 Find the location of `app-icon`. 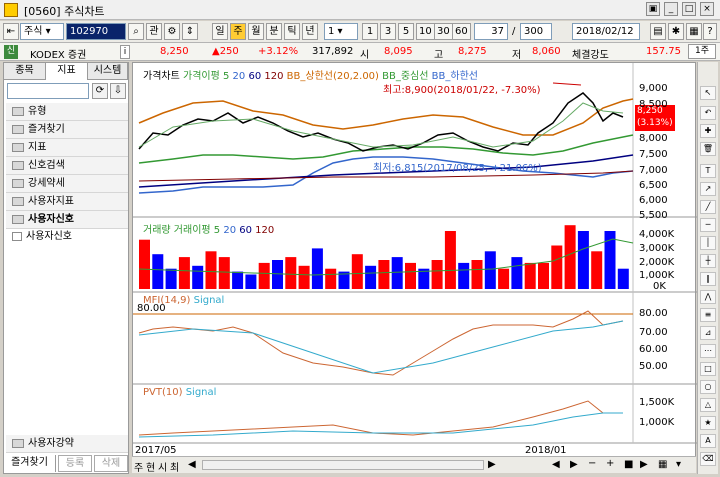

app-icon is located at coordinates (11, 10).